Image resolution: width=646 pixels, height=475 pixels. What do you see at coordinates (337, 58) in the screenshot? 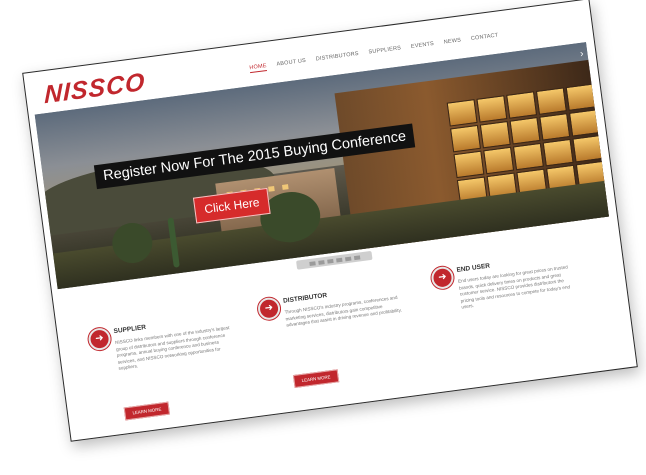
I see `nav-item-distributors: DISTRIBUTORS` at bounding box center [337, 58].